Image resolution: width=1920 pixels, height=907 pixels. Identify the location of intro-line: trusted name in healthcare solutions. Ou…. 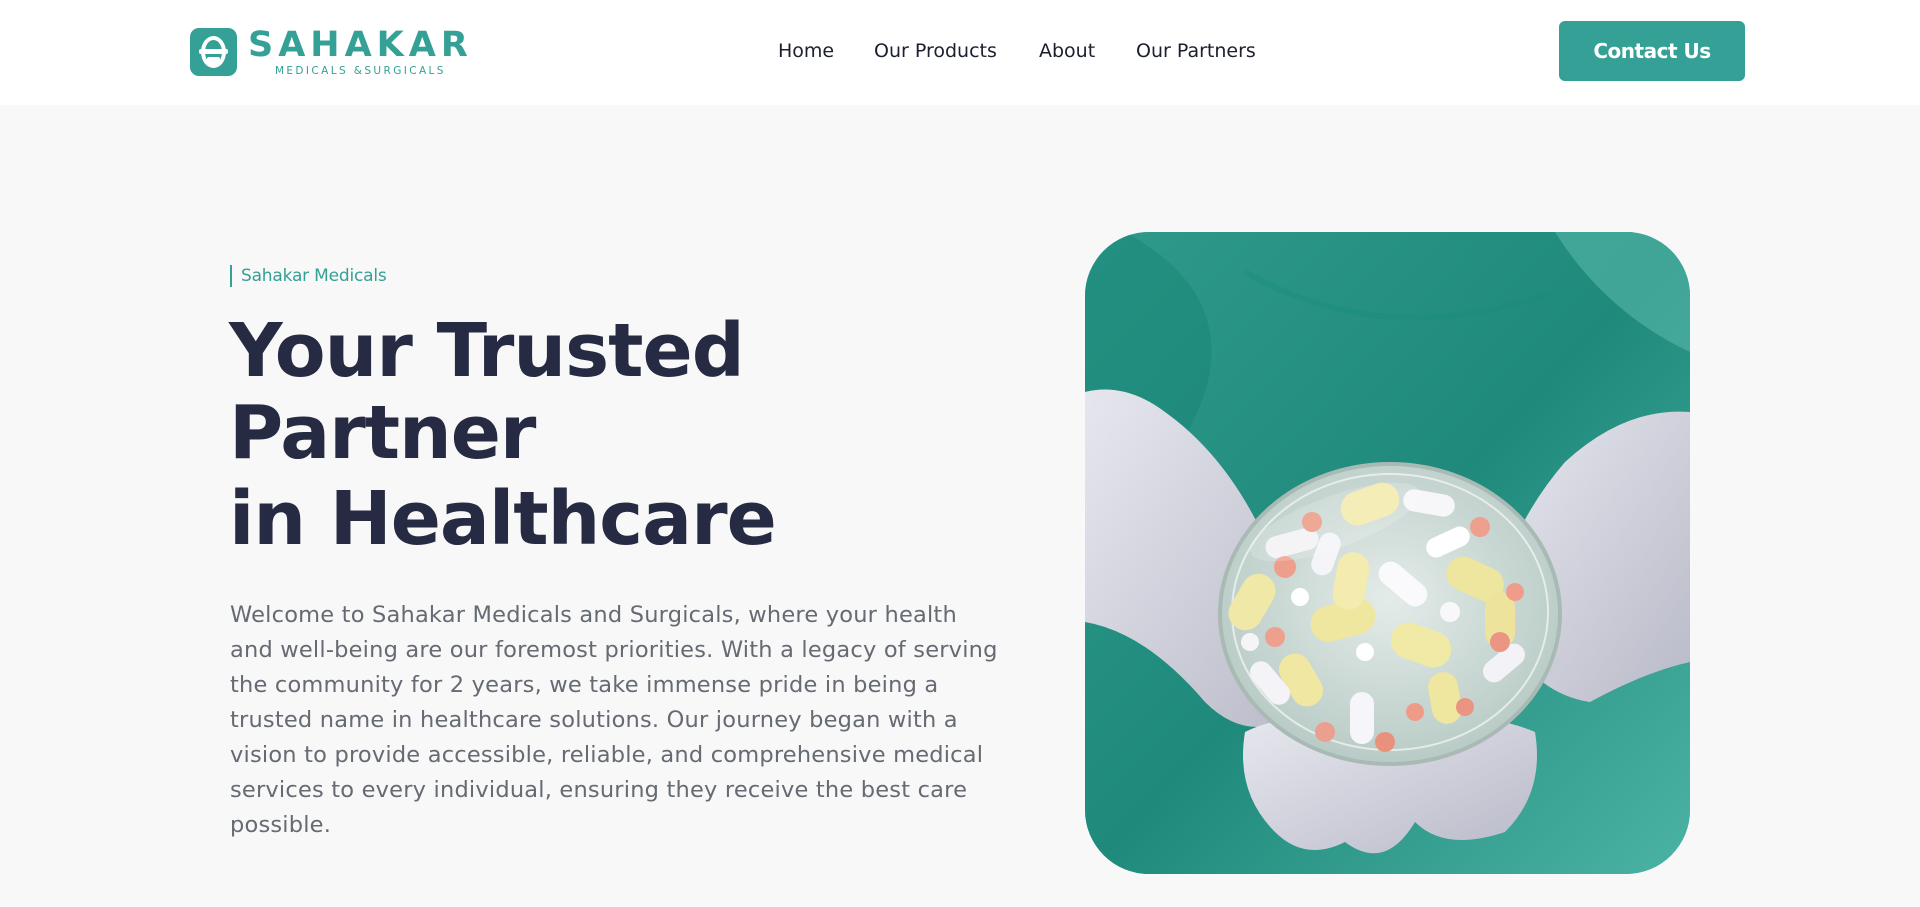
(594, 720).